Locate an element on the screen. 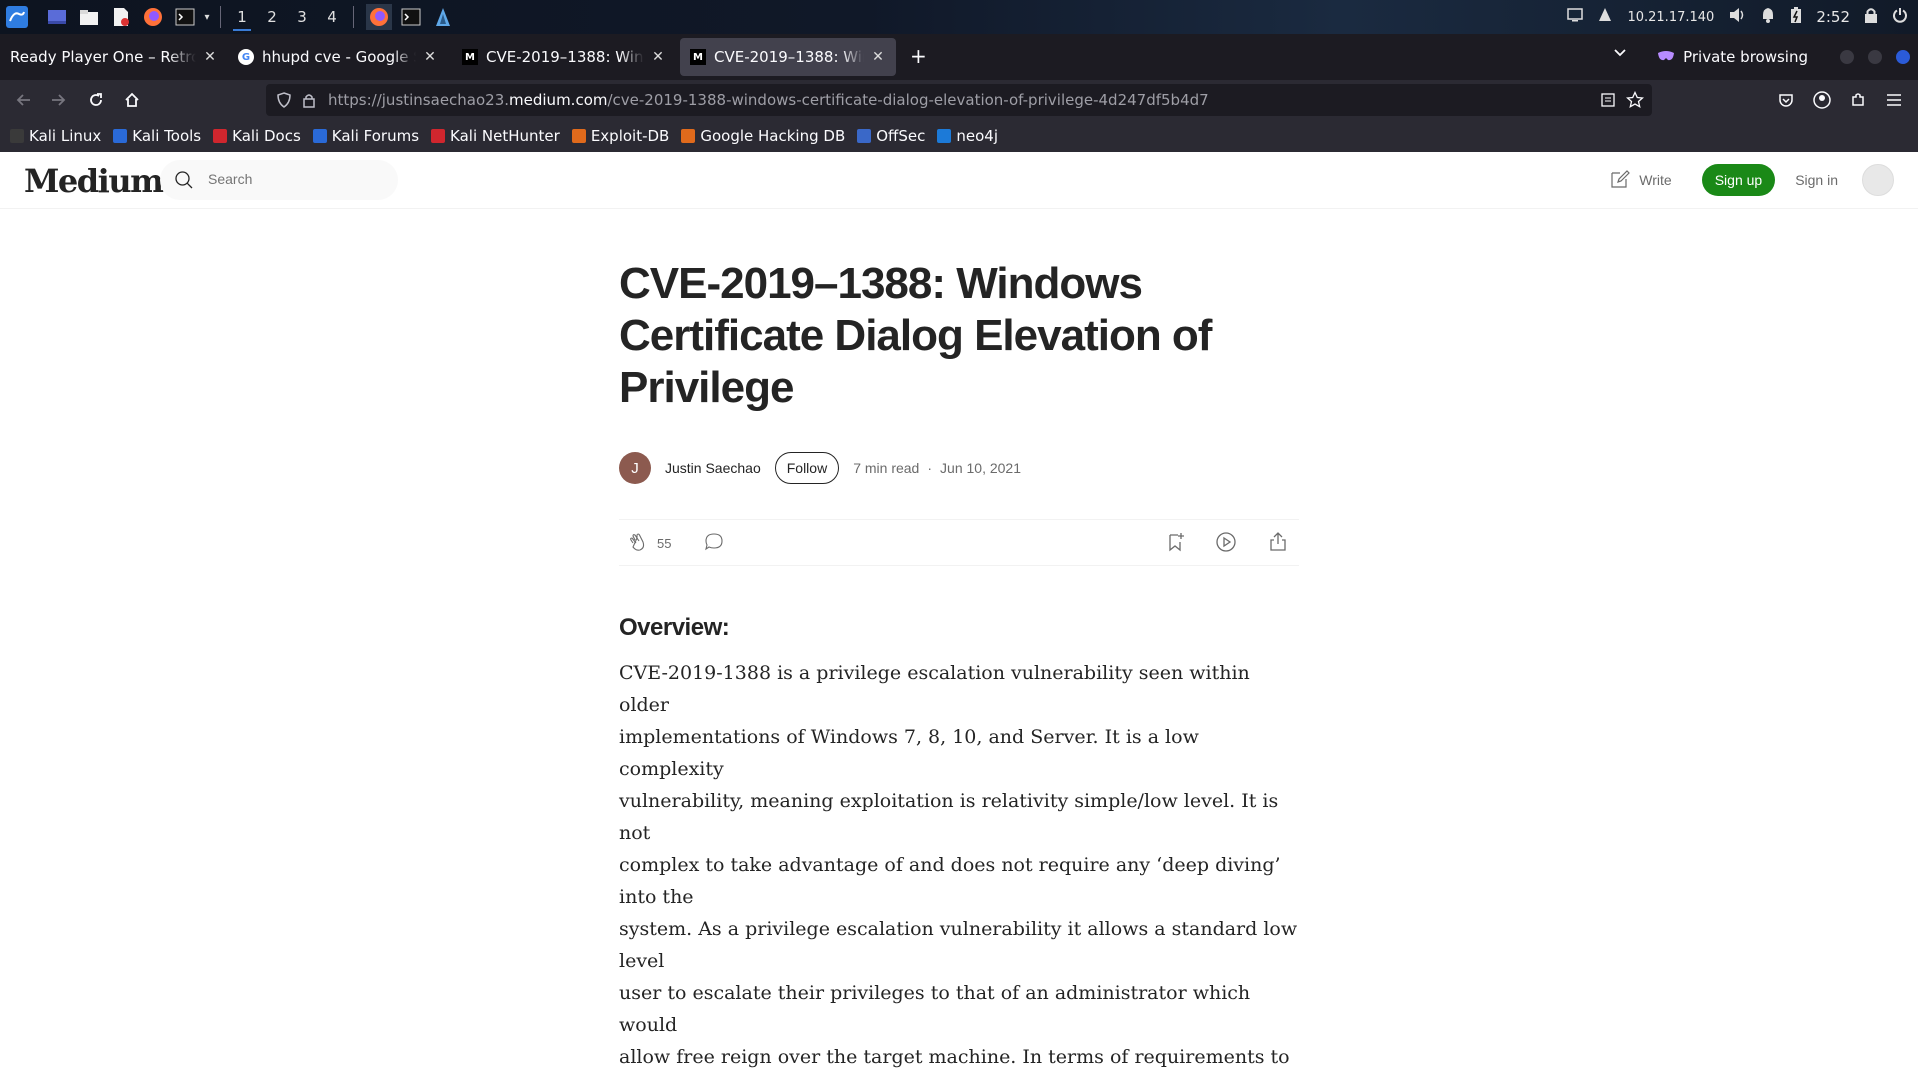 The image size is (1918, 1073). bookmark-offsec: OffSec is located at coordinates (891, 136).